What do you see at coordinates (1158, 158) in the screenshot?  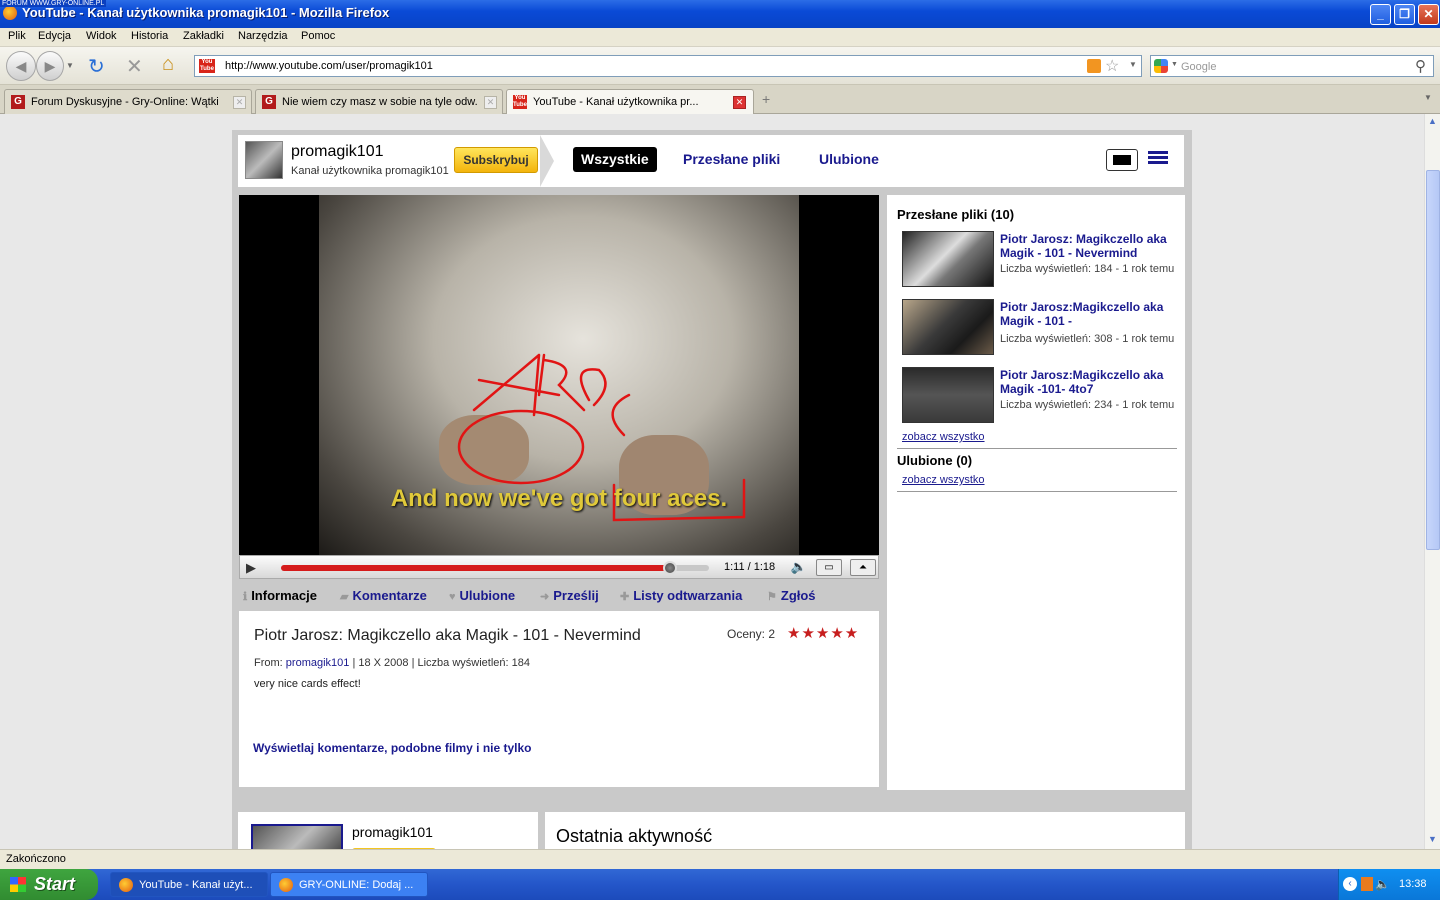 I see `grid-view-icon` at bounding box center [1158, 158].